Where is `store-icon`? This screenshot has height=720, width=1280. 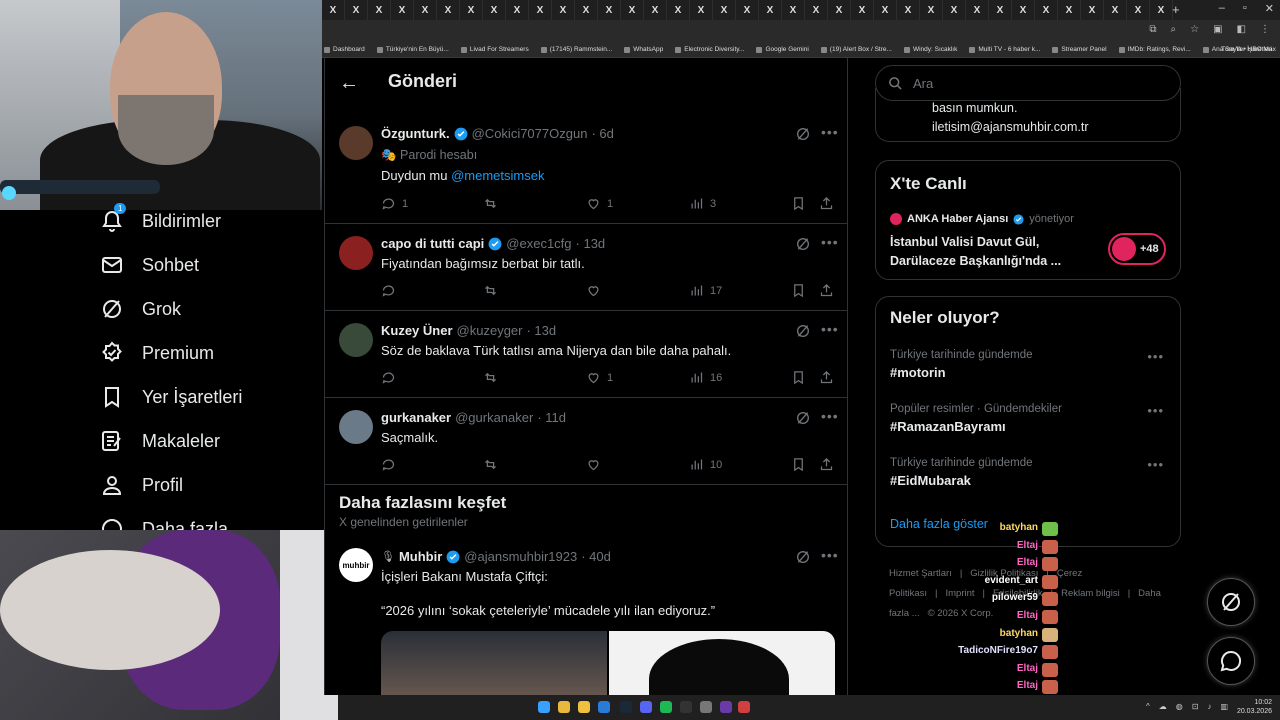 store-icon is located at coordinates (604, 707).